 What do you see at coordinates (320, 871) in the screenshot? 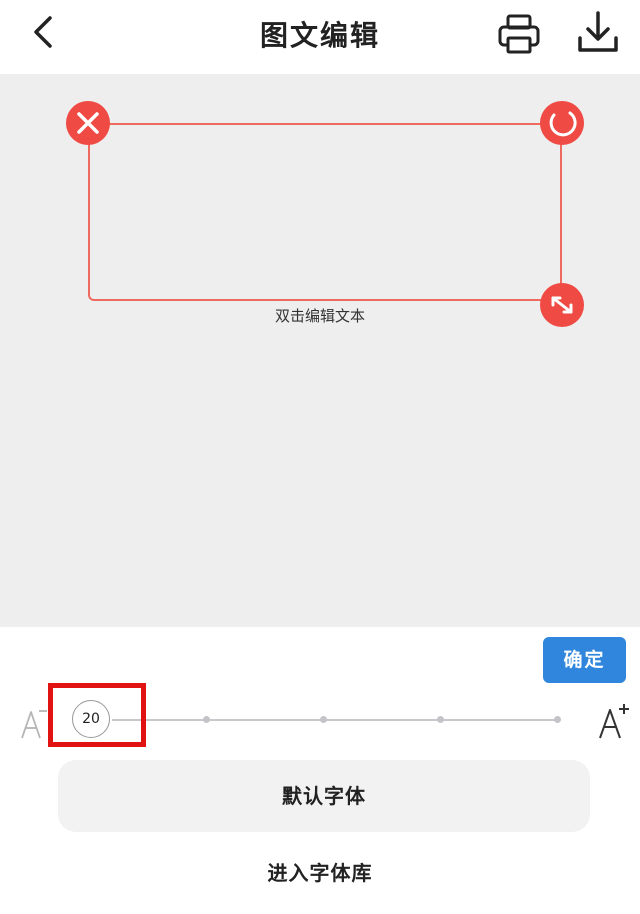
I see `font-library-link: 进入字体库` at bounding box center [320, 871].